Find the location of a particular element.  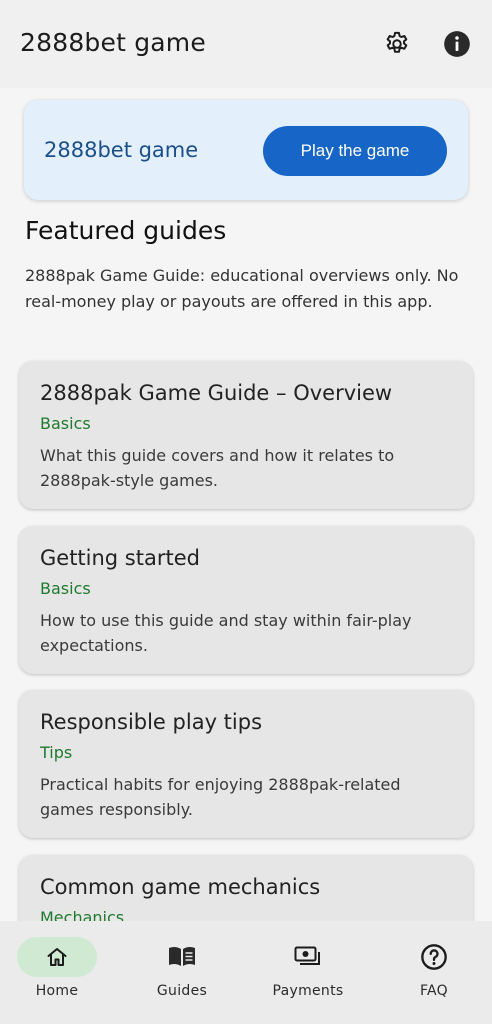

nav-item-payments: Payments is located at coordinates (308, 975).